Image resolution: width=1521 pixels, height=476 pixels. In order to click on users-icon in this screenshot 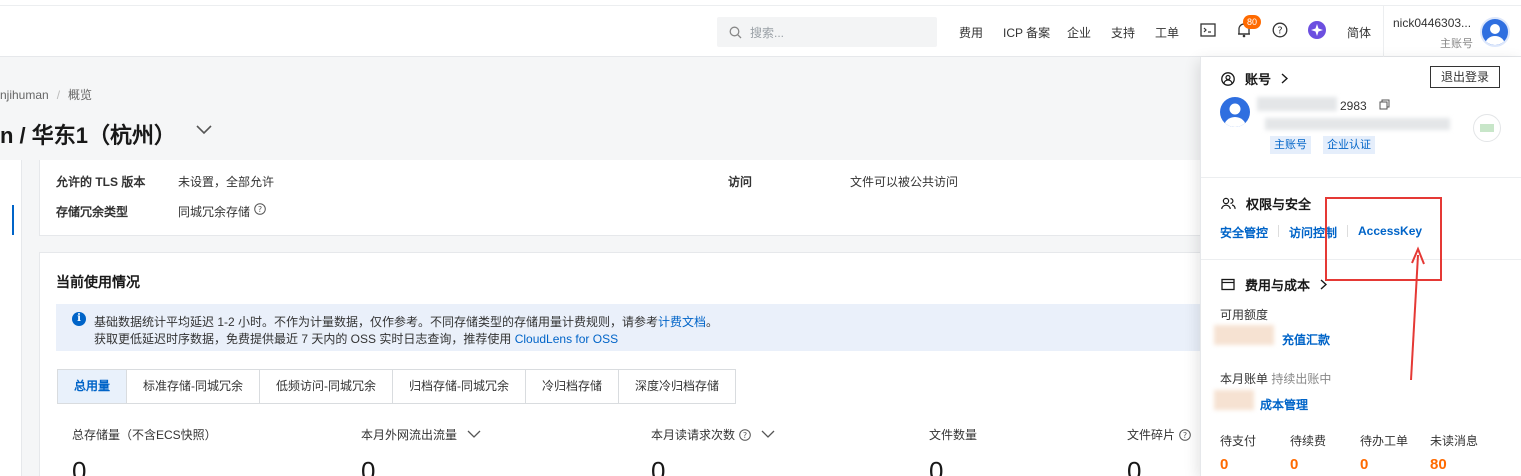, I will do `click(1228, 203)`.